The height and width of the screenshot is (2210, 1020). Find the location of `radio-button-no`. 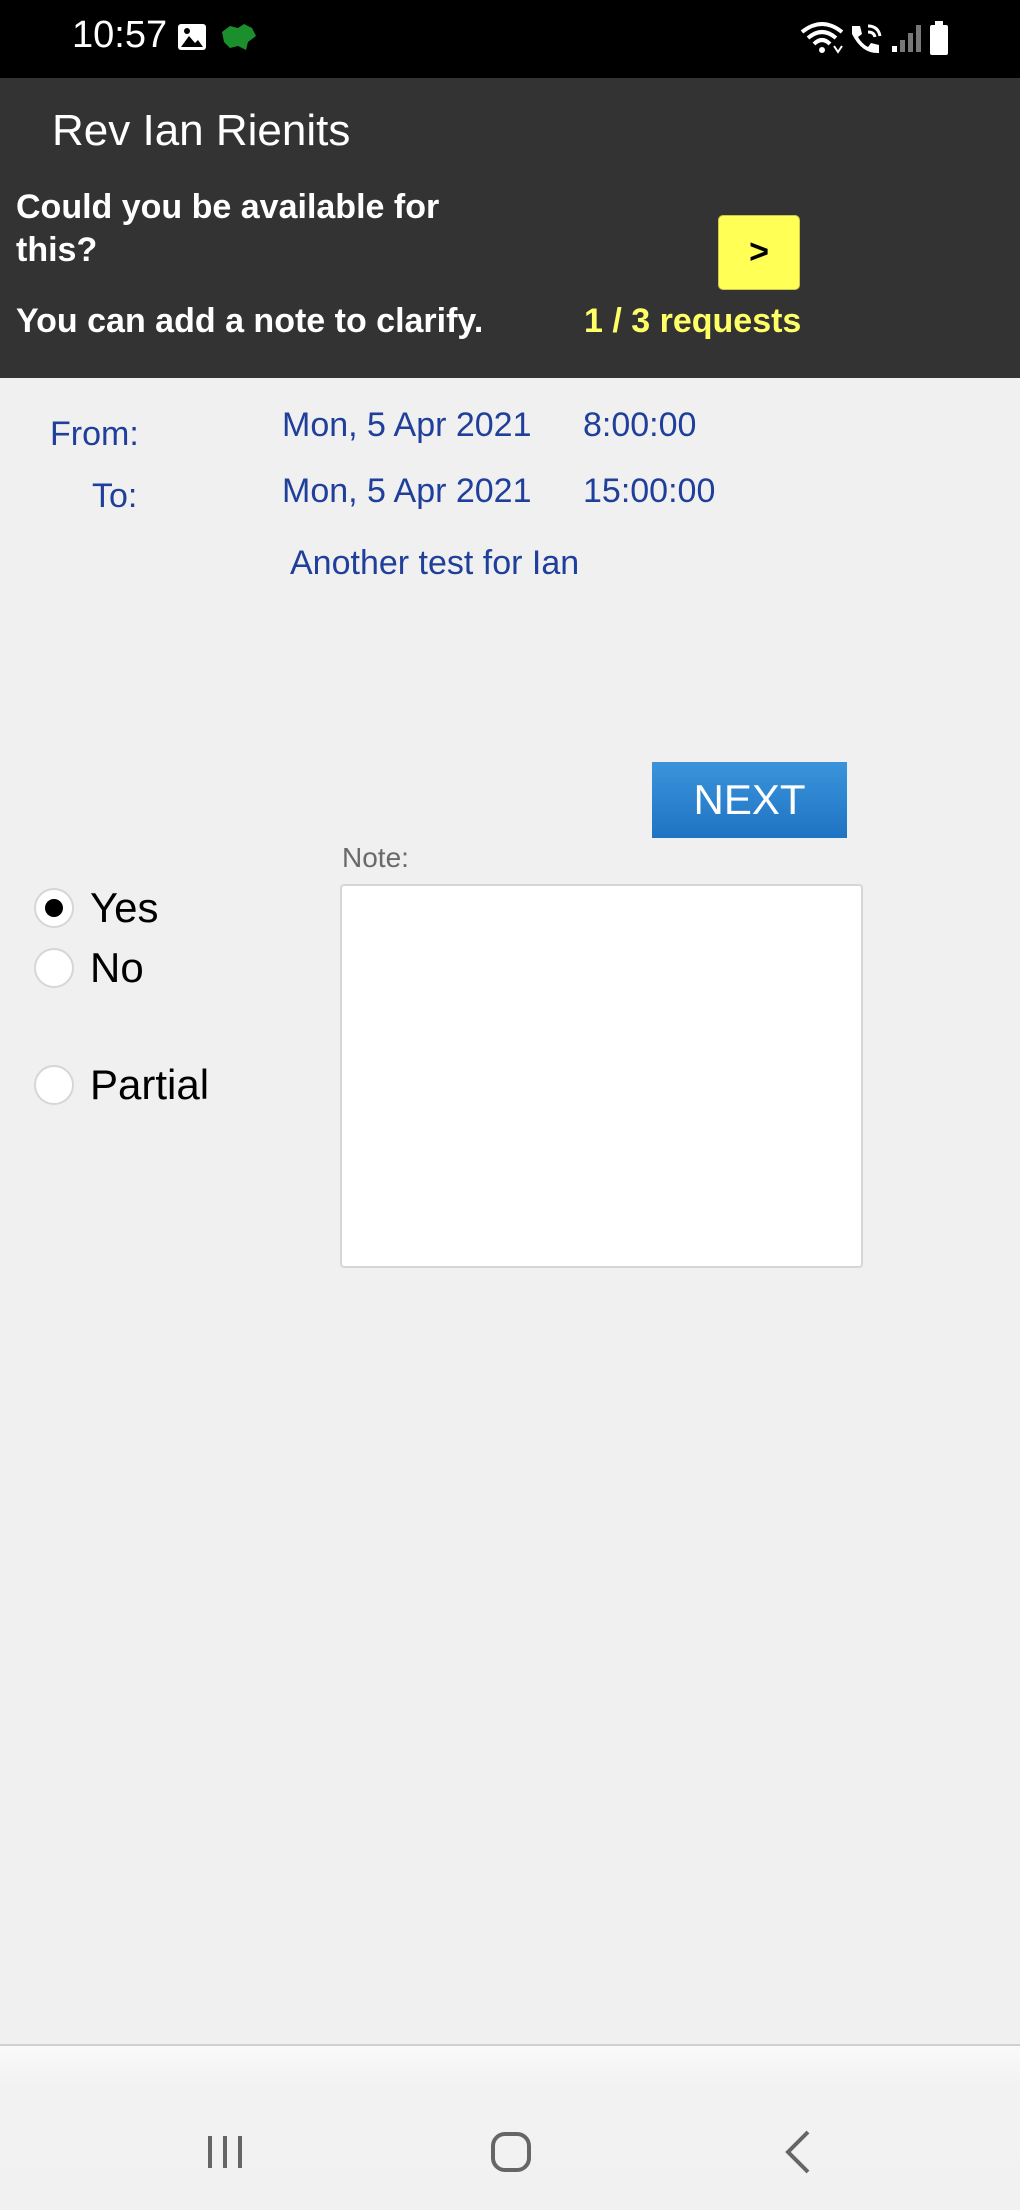

radio-button-no is located at coordinates (54, 968).